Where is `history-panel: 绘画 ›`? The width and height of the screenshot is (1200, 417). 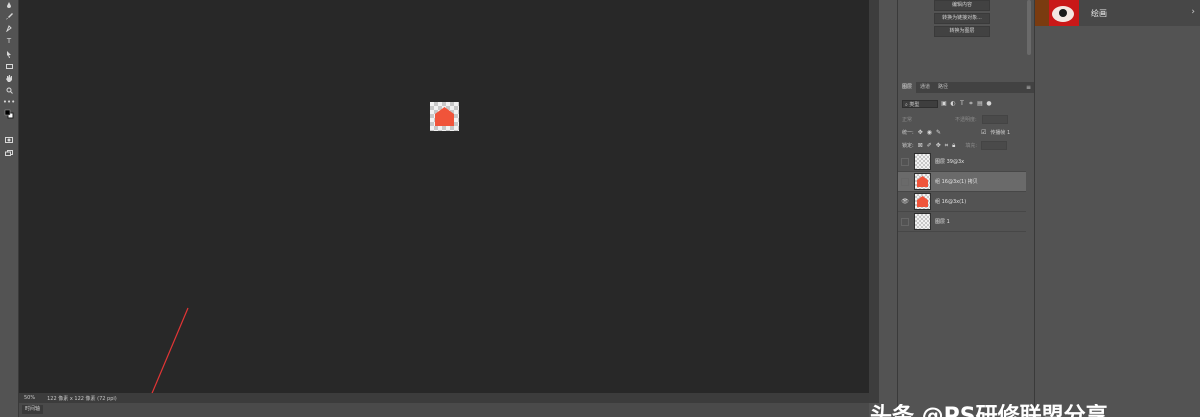
history-panel: 绘画 › is located at coordinates (1117, 208).